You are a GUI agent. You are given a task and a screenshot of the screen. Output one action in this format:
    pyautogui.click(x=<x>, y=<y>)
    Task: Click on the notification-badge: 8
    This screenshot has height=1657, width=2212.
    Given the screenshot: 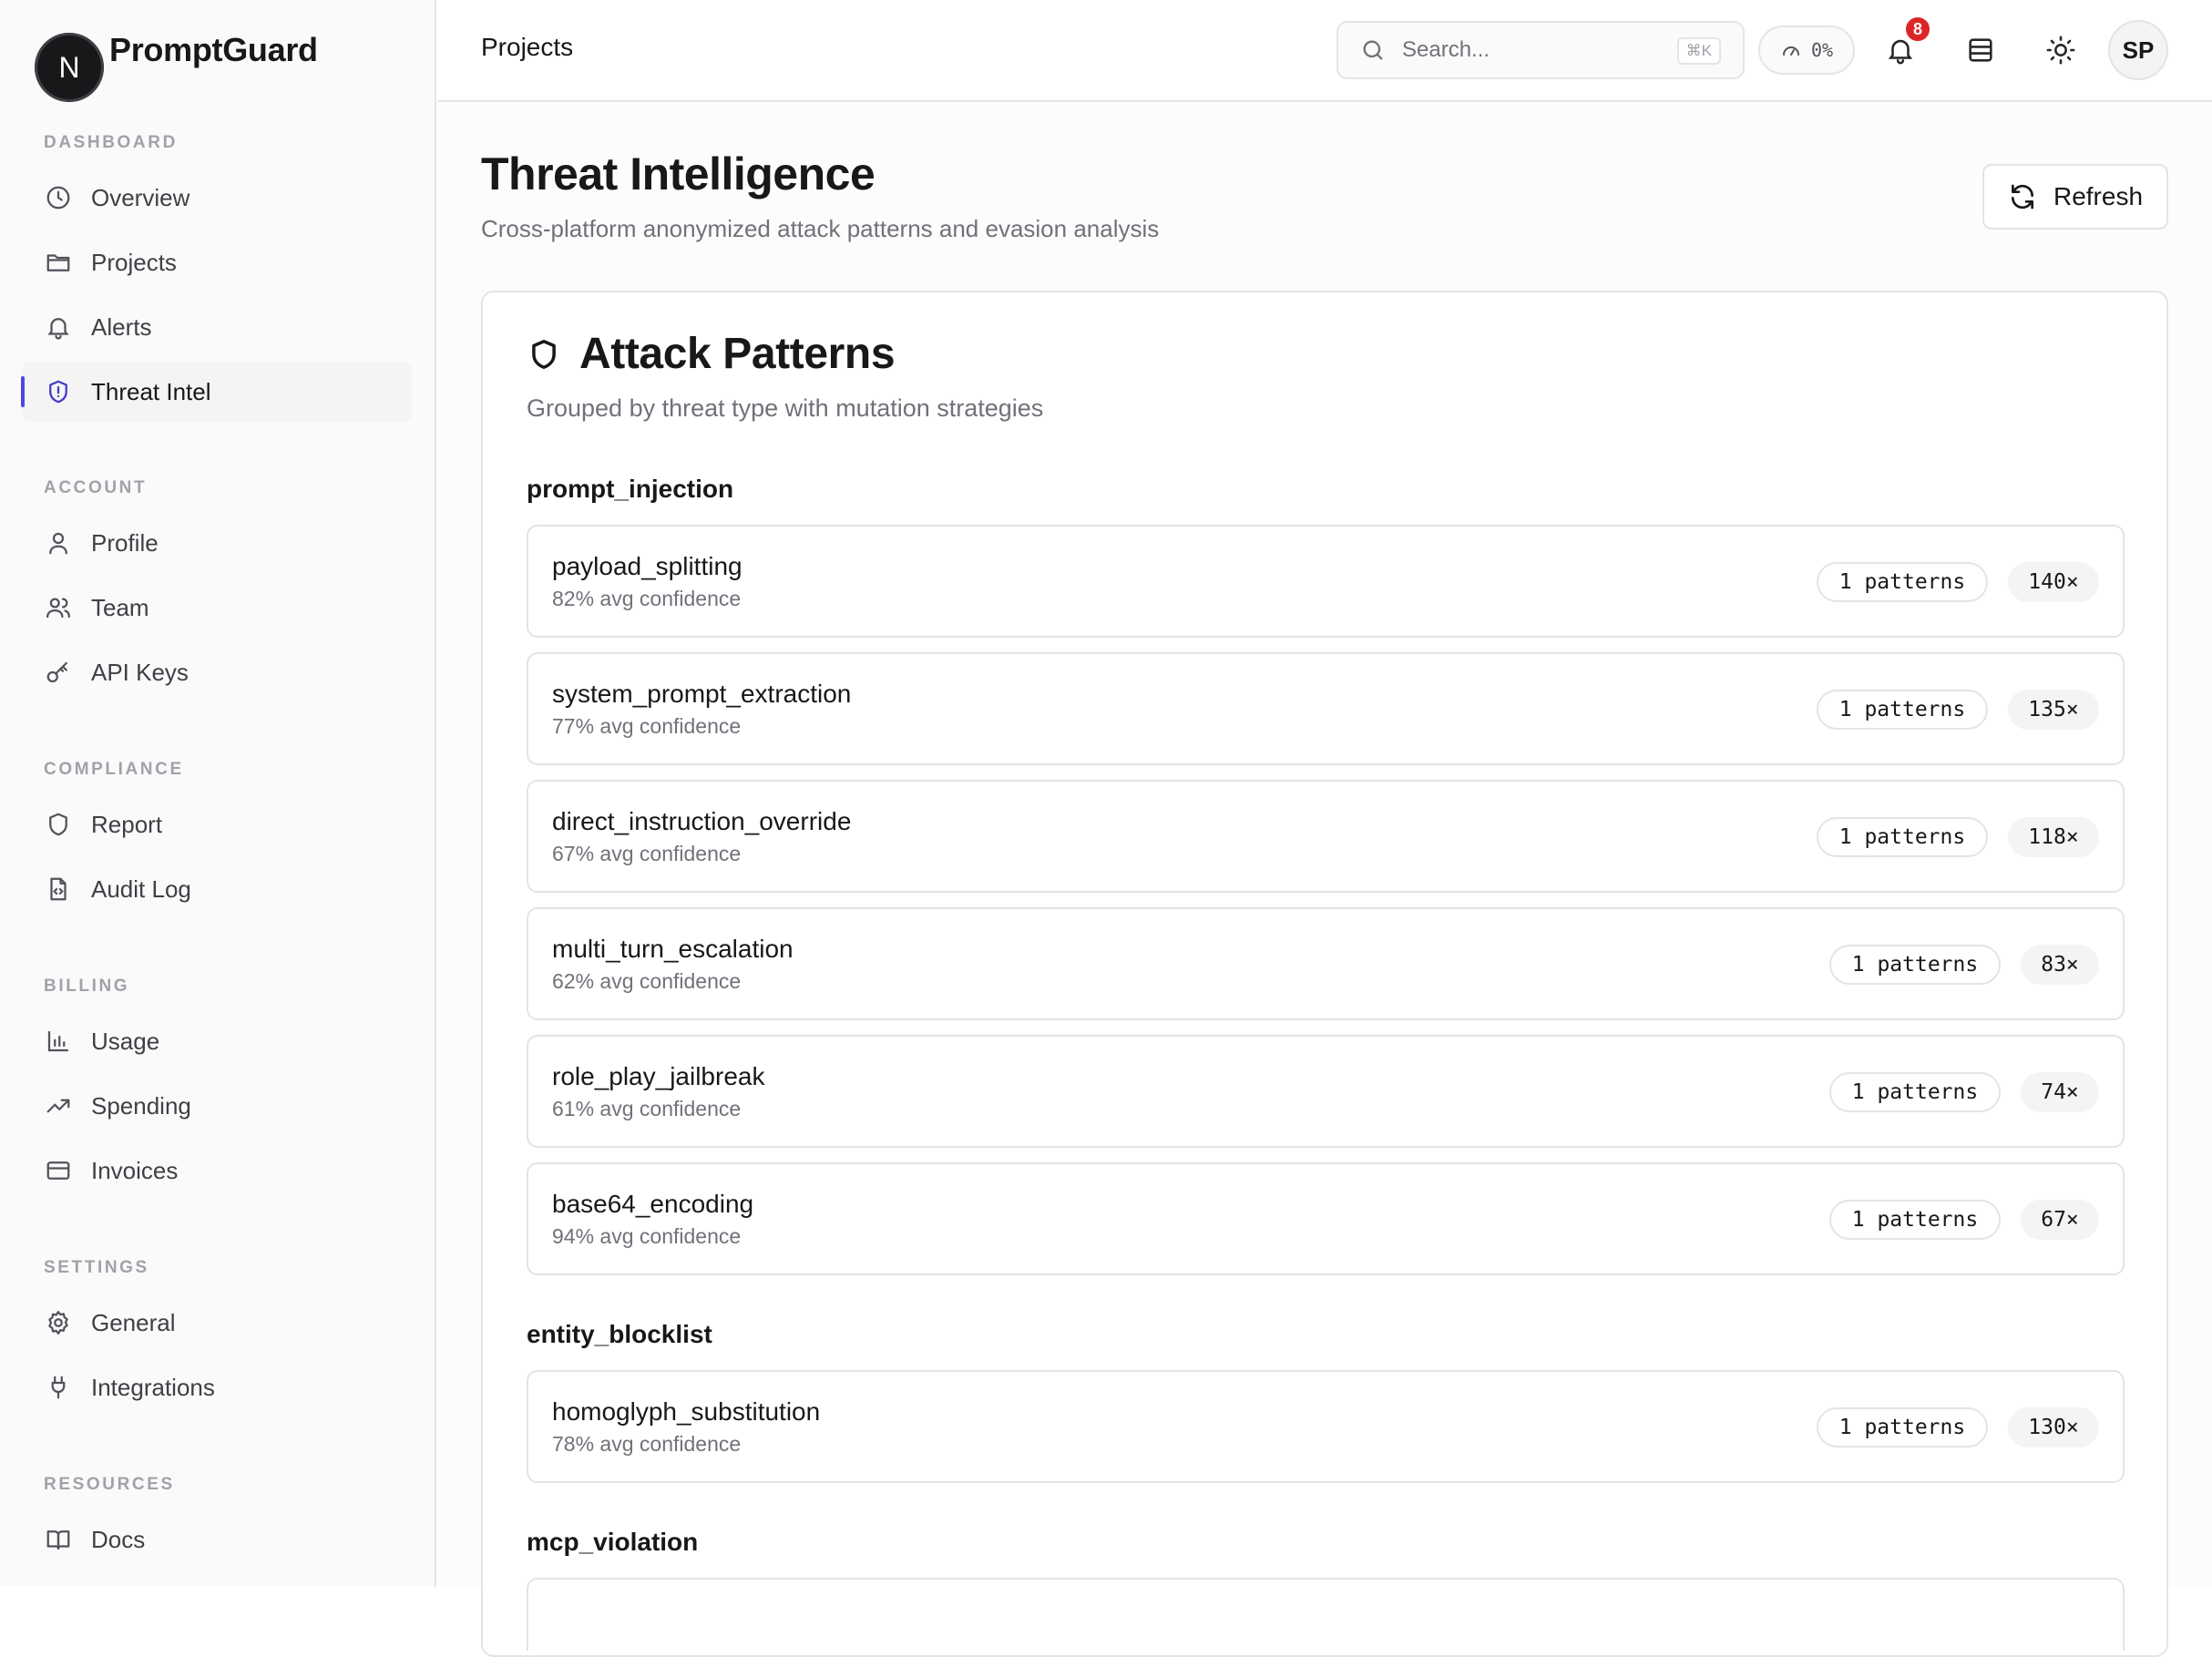 What is the action you would take?
    pyautogui.click(x=1917, y=29)
    